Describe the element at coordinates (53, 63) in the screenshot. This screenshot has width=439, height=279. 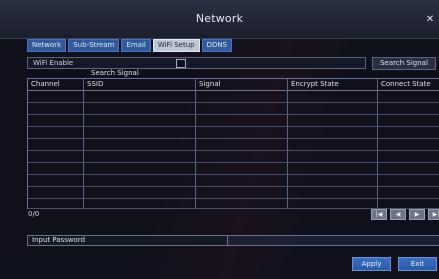
I see `wifi-enable-label: WiFi Enable` at that location.